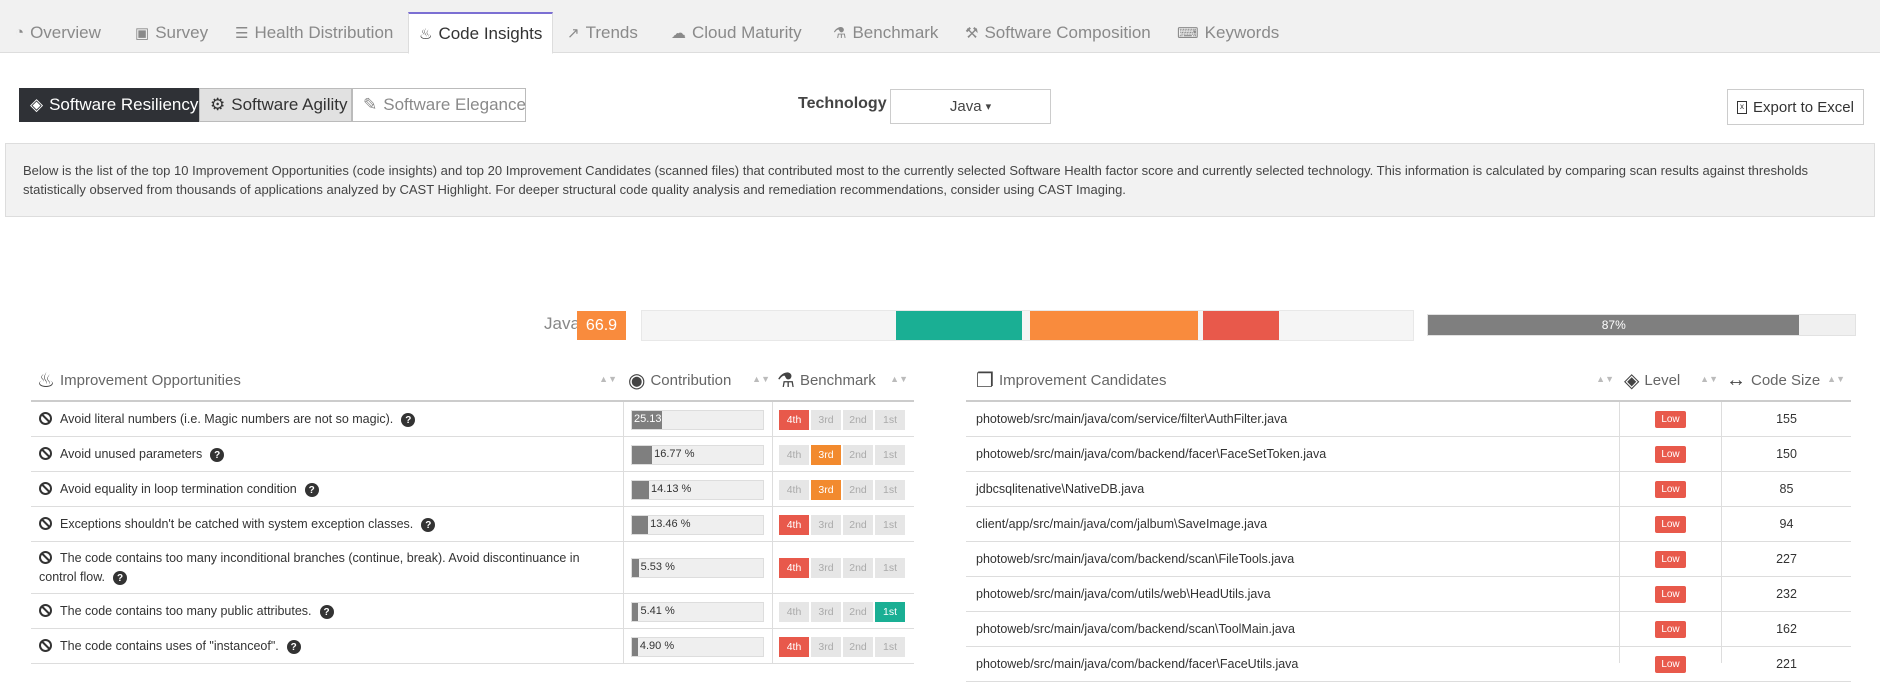 The height and width of the screenshot is (682, 1880). What do you see at coordinates (1788, 380) in the screenshot?
I see `code-size-column-header: ↔ Code Size ▲▼` at bounding box center [1788, 380].